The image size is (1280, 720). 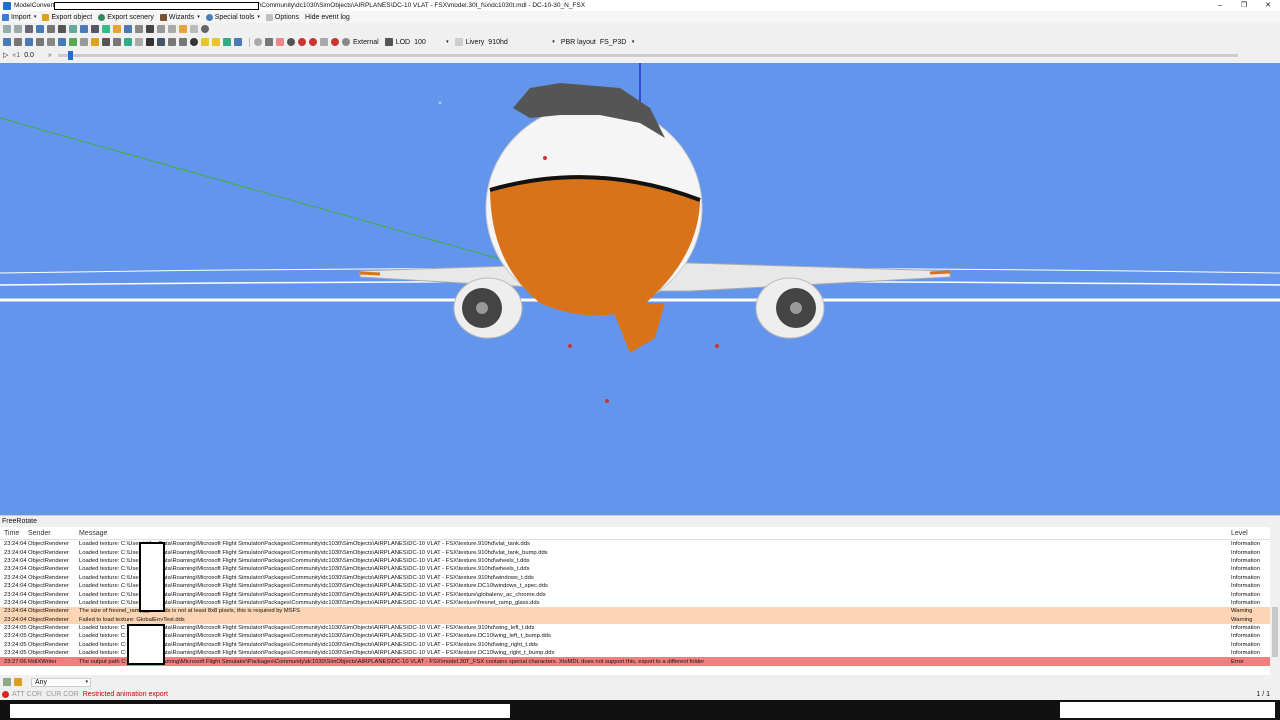 What do you see at coordinates (1268, 5) in the screenshot?
I see `close-button: ✕` at bounding box center [1268, 5].